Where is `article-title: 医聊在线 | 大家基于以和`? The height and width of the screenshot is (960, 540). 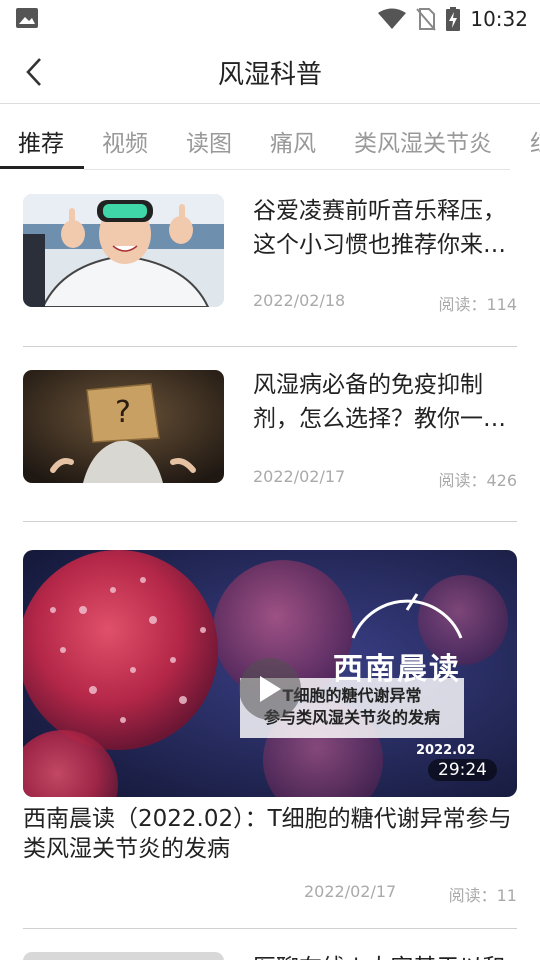 article-title: 医聊在线 | 大家基于以和 is located at coordinates (384, 954).